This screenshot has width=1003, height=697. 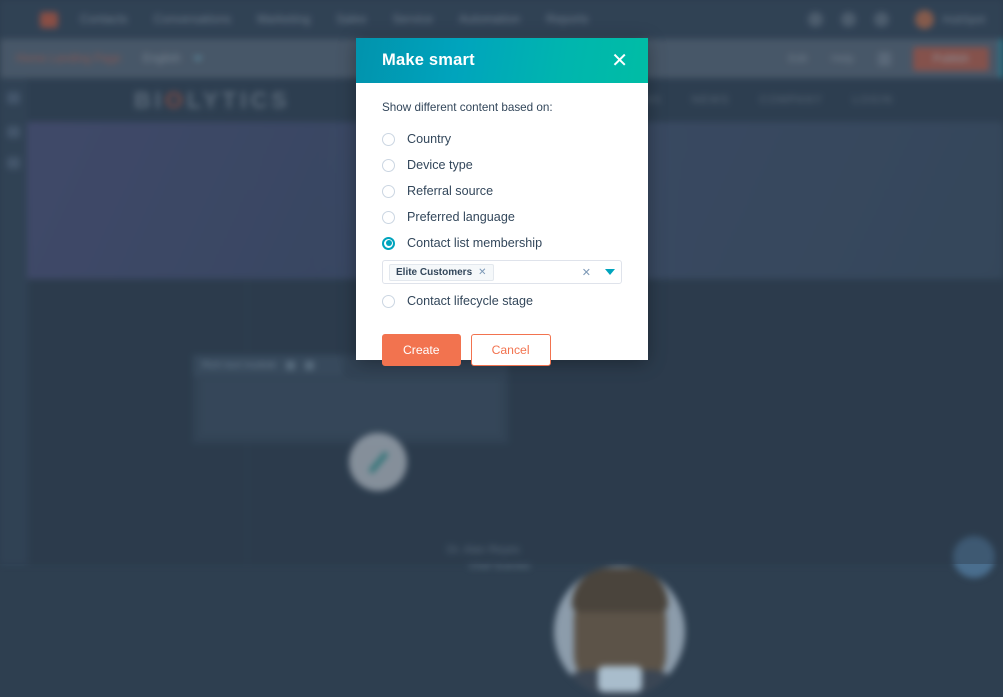 What do you see at coordinates (461, 217) in the screenshot?
I see `radio-label-preferred-language: Preferred language` at bounding box center [461, 217].